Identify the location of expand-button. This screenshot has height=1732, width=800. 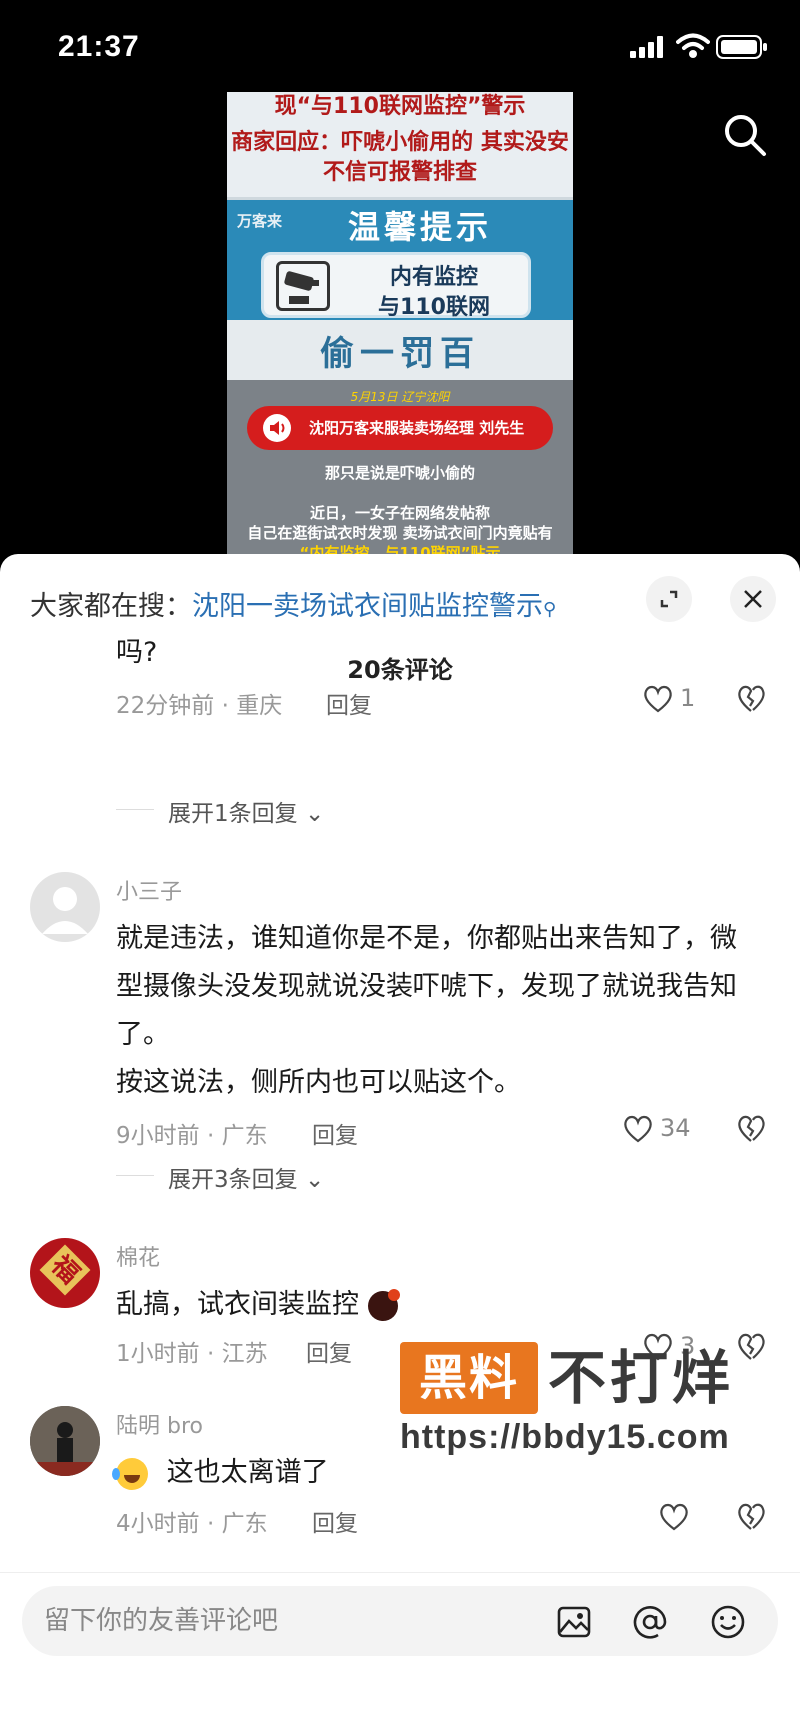
(669, 599).